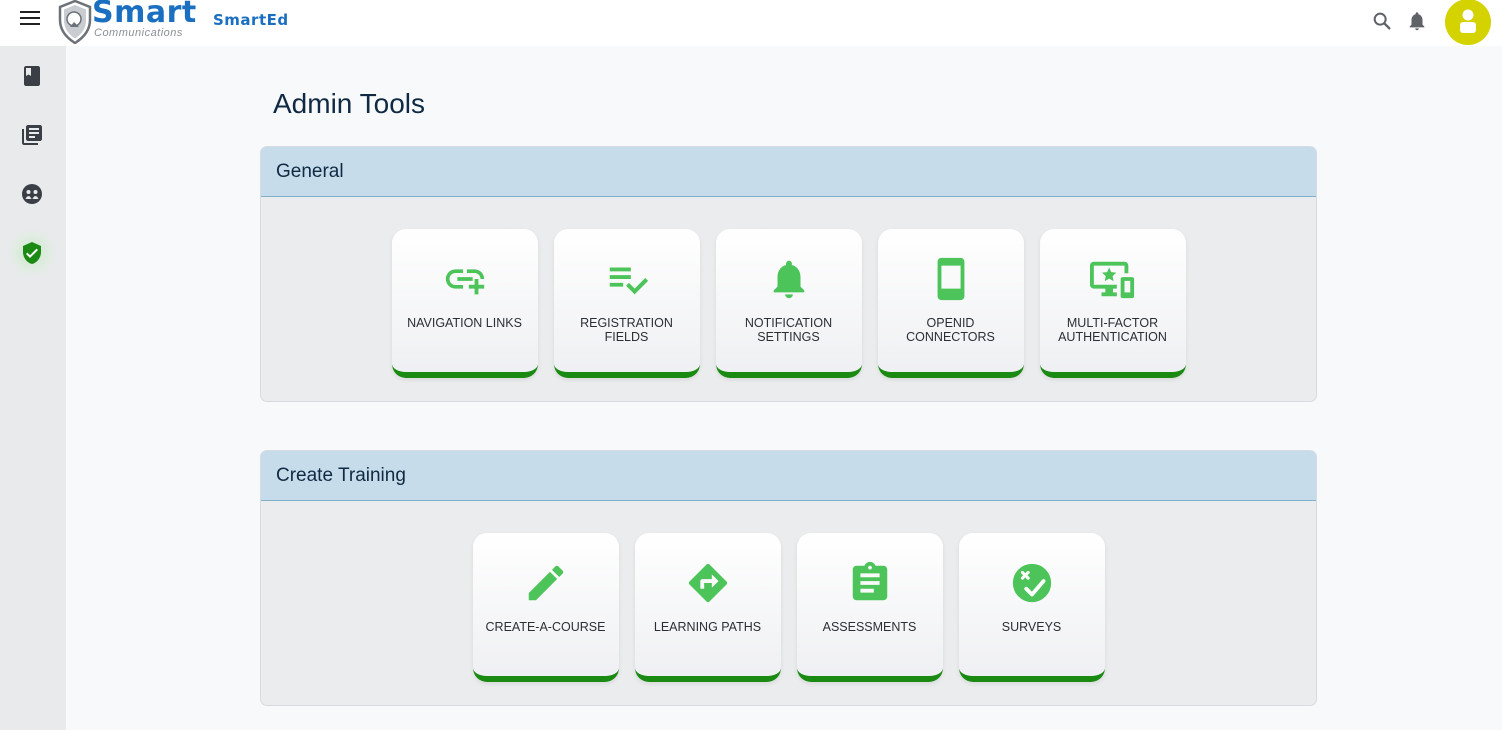  I want to click on check-x-circle-icon, so click(1031, 583).